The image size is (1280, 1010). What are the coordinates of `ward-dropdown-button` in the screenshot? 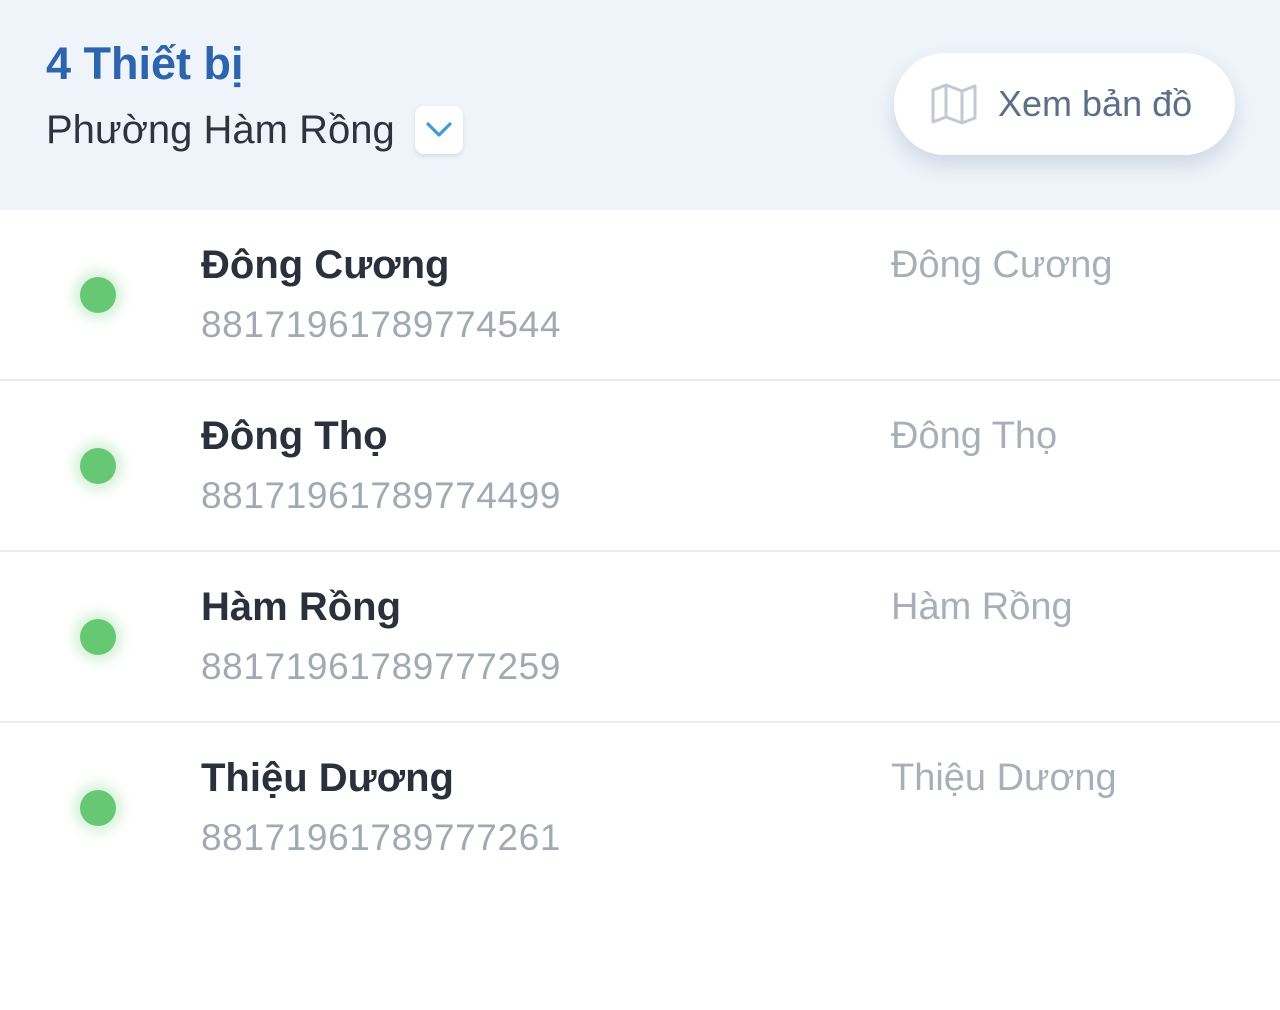 It's located at (438, 130).